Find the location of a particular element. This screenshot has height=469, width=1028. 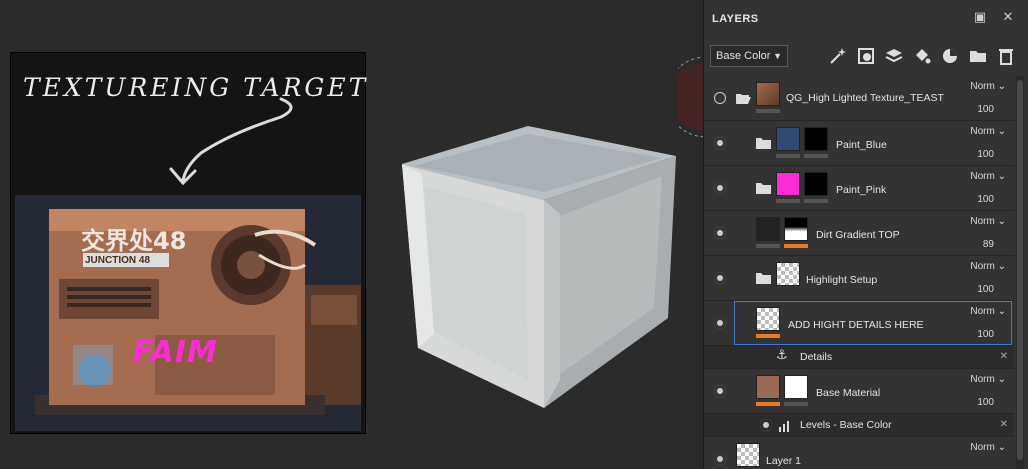

close-panel-icon: ✕ is located at coordinates (1008, 18).